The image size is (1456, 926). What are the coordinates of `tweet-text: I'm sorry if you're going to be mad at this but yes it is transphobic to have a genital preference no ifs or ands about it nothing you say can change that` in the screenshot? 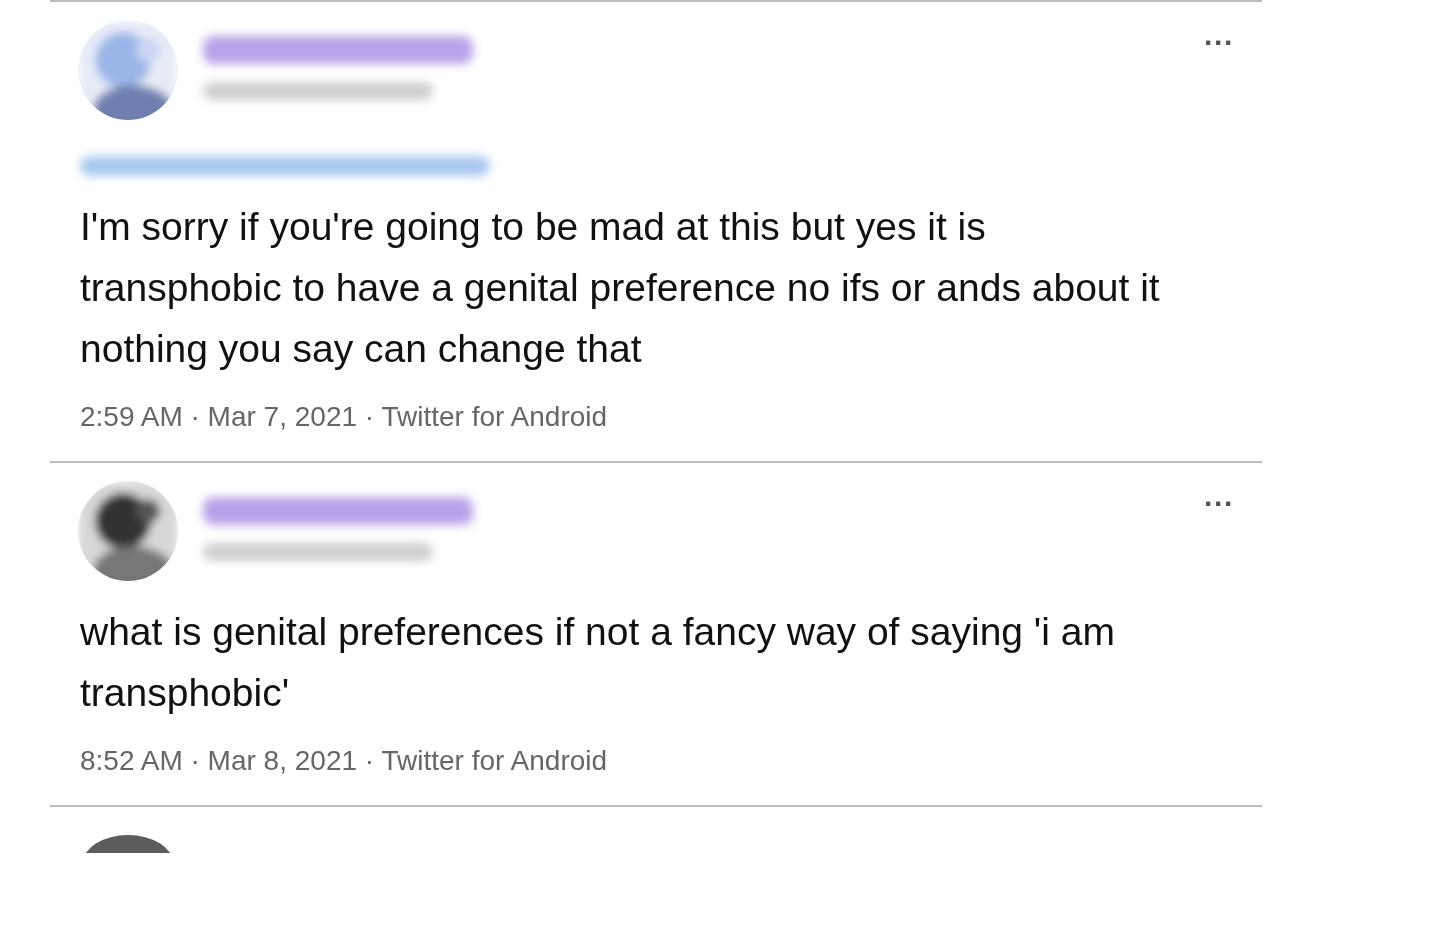 It's located at (620, 288).